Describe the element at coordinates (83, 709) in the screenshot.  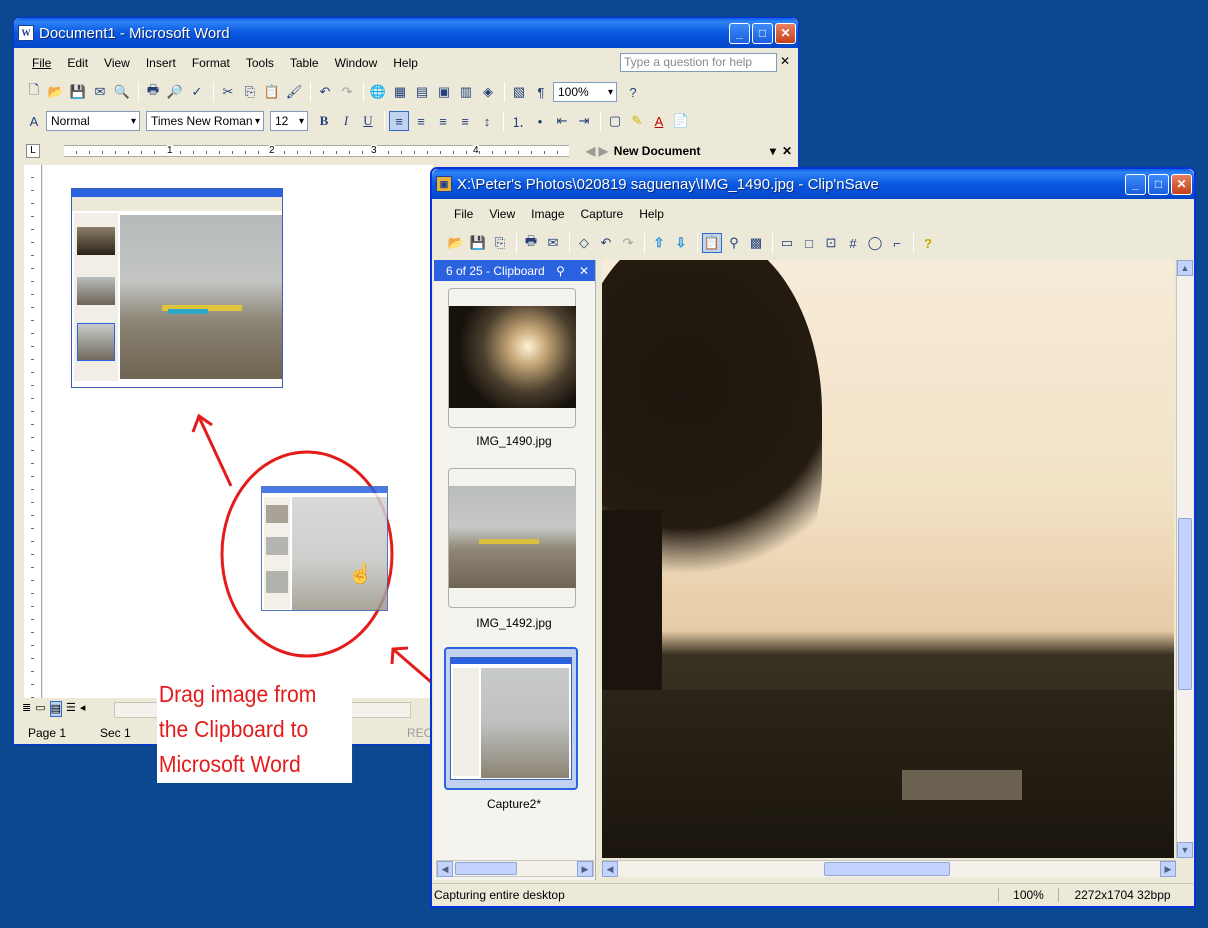
I see `scroll-left-icon: ◂` at that location.